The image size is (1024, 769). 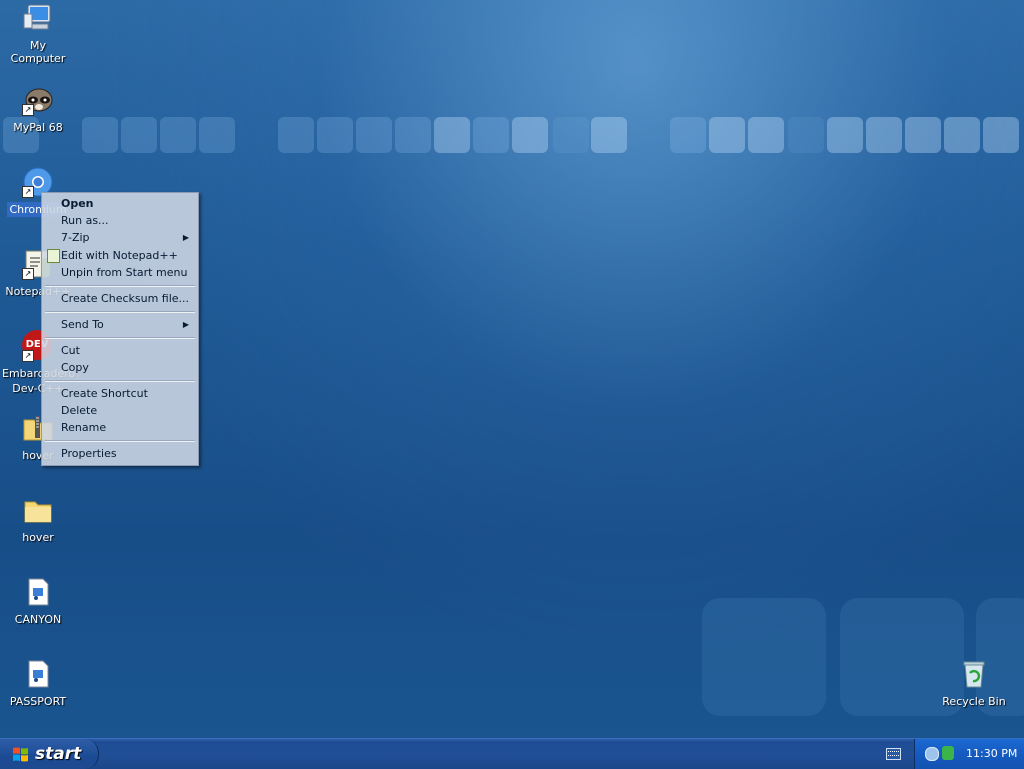 What do you see at coordinates (128, 367) in the screenshot?
I see `menu-item-copy: Copy` at bounding box center [128, 367].